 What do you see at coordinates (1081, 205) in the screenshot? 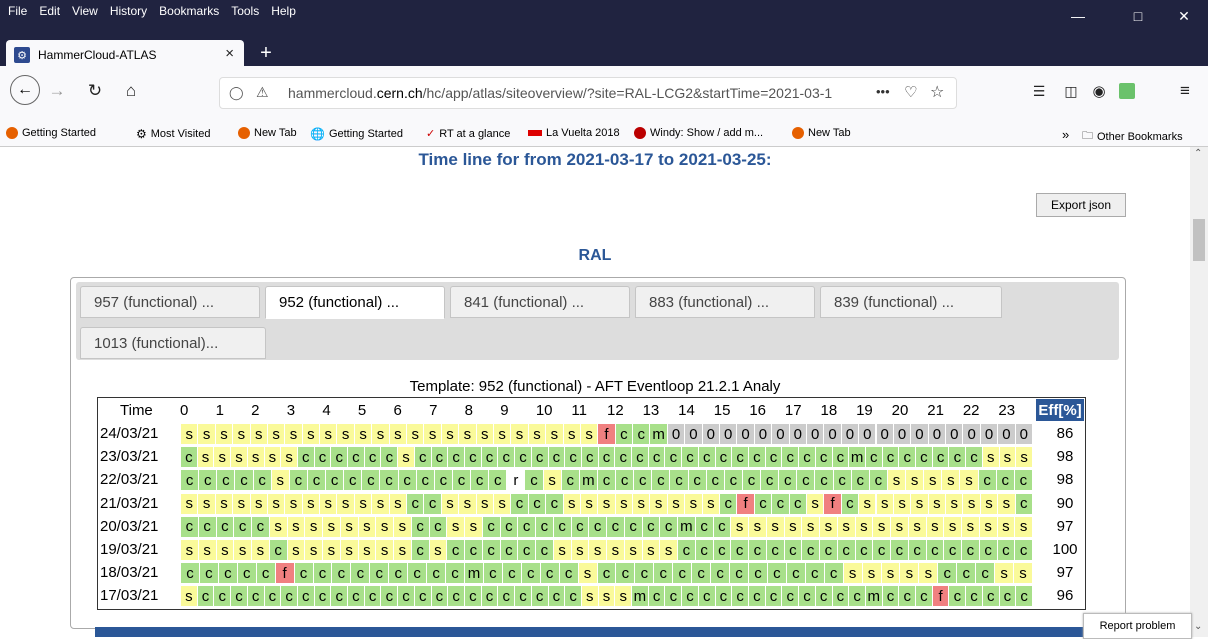
I see `export-json-button: Export json` at bounding box center [1081, 205].